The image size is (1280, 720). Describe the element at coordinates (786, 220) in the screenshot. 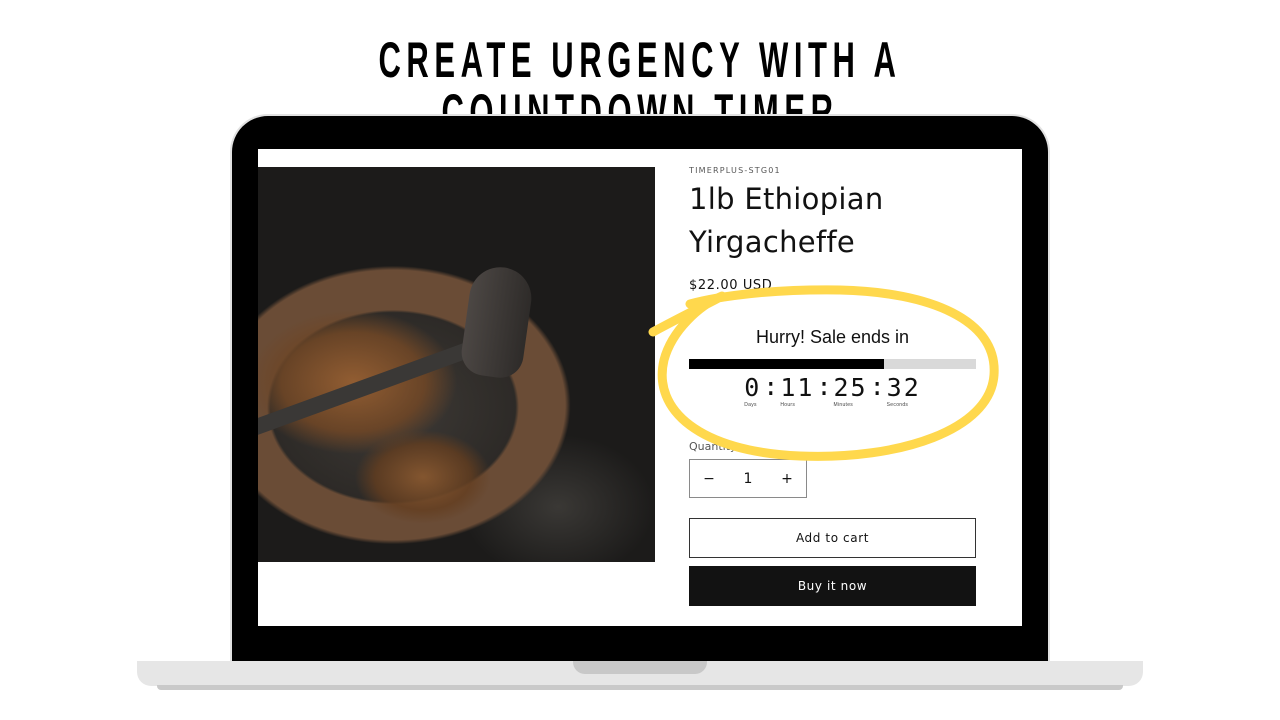

I see `product-title: 1lb Ethiopian Yirgacheffe` at that location.